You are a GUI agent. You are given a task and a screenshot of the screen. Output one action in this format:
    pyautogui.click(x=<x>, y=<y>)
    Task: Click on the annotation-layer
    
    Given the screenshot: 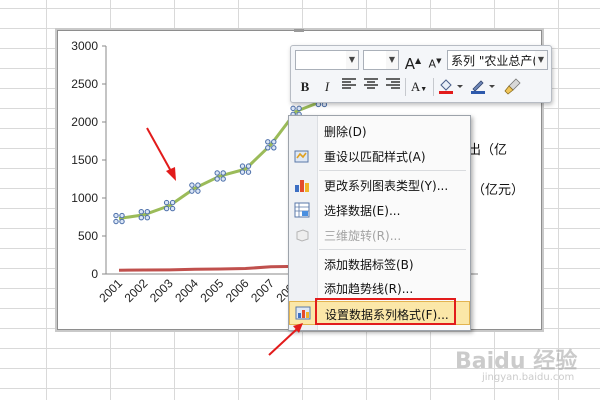 What is the action you would take?
    pyautogui.click(x=224, y=241)
    